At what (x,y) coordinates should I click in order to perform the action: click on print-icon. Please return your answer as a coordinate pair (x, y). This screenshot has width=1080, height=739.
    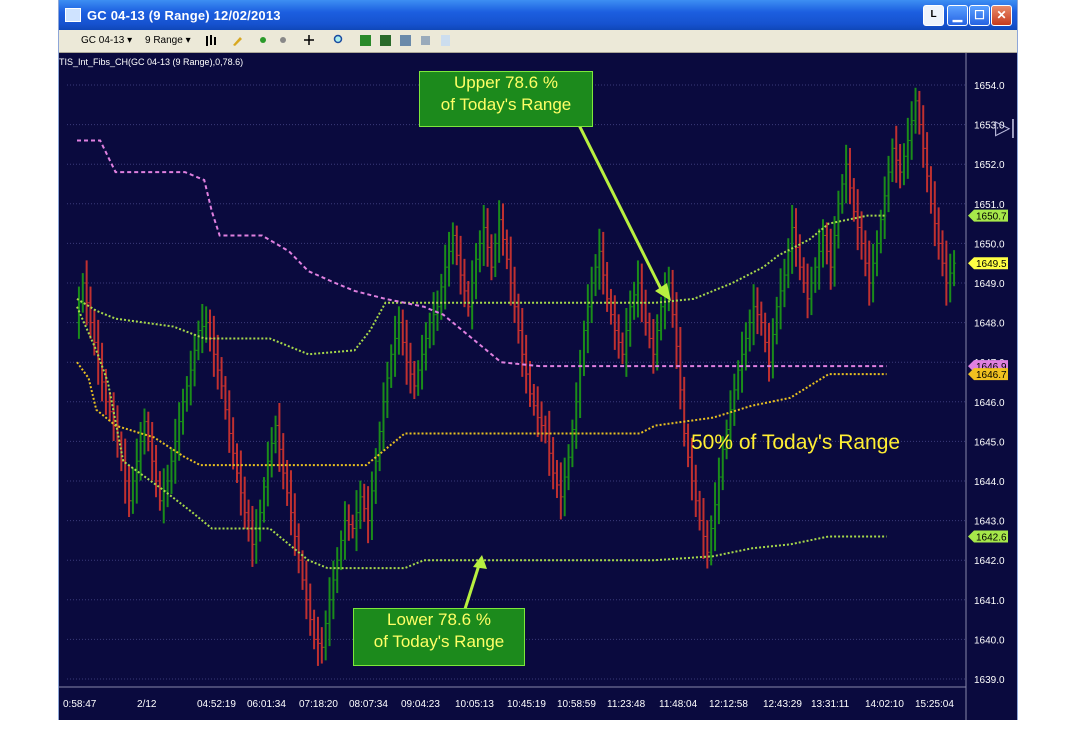
    Looking at the image, I should click on (425, 40).